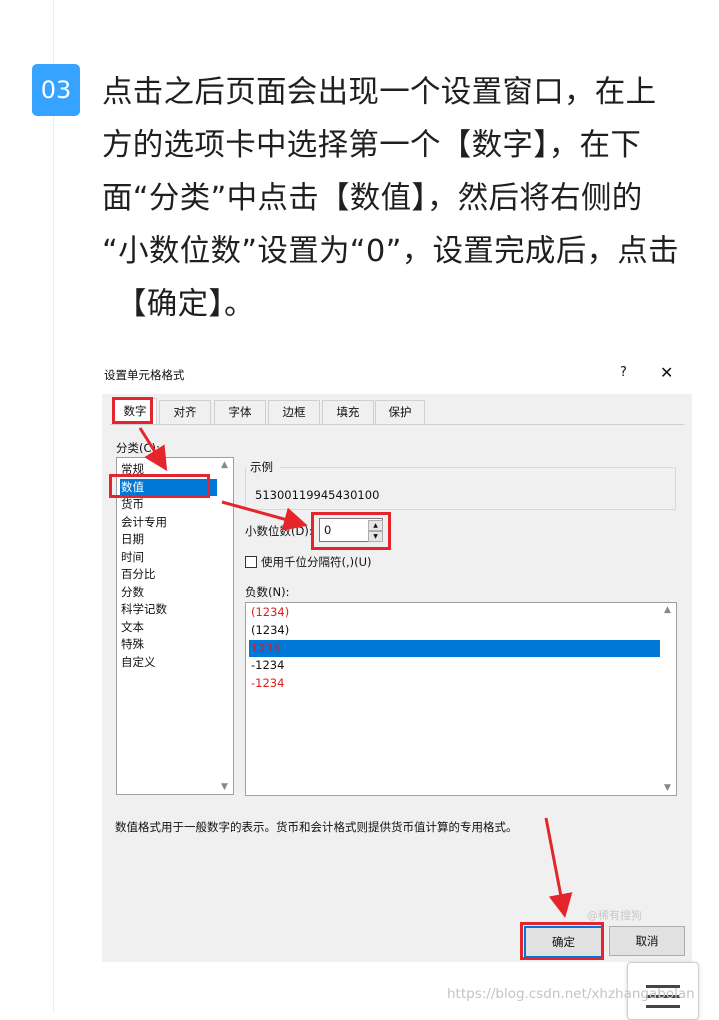 This screenshot has height=1020, width=719. What do you see at coordinates (390, 251) in the screenshot?
I see `step-line-4: “小数位数”设置为“0”，设置完成后，点击` at bounding box center [390, 251].